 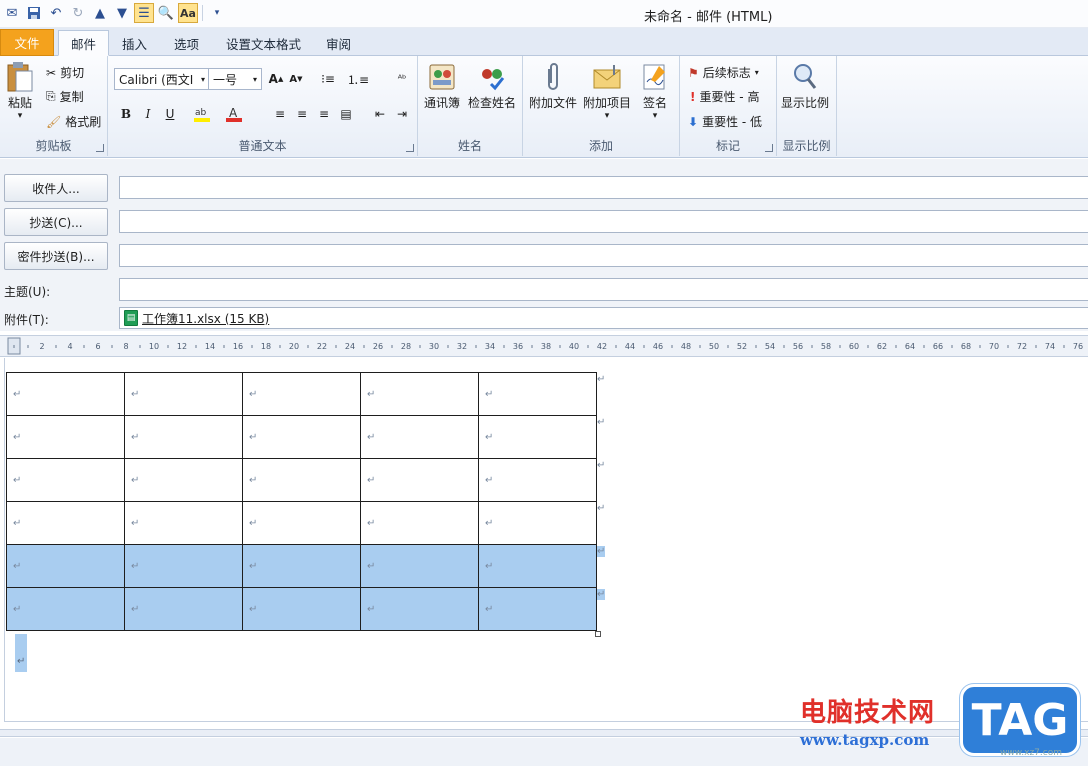 I want to click on attach-file-button: 附加文件, so click(x=553, y=85).